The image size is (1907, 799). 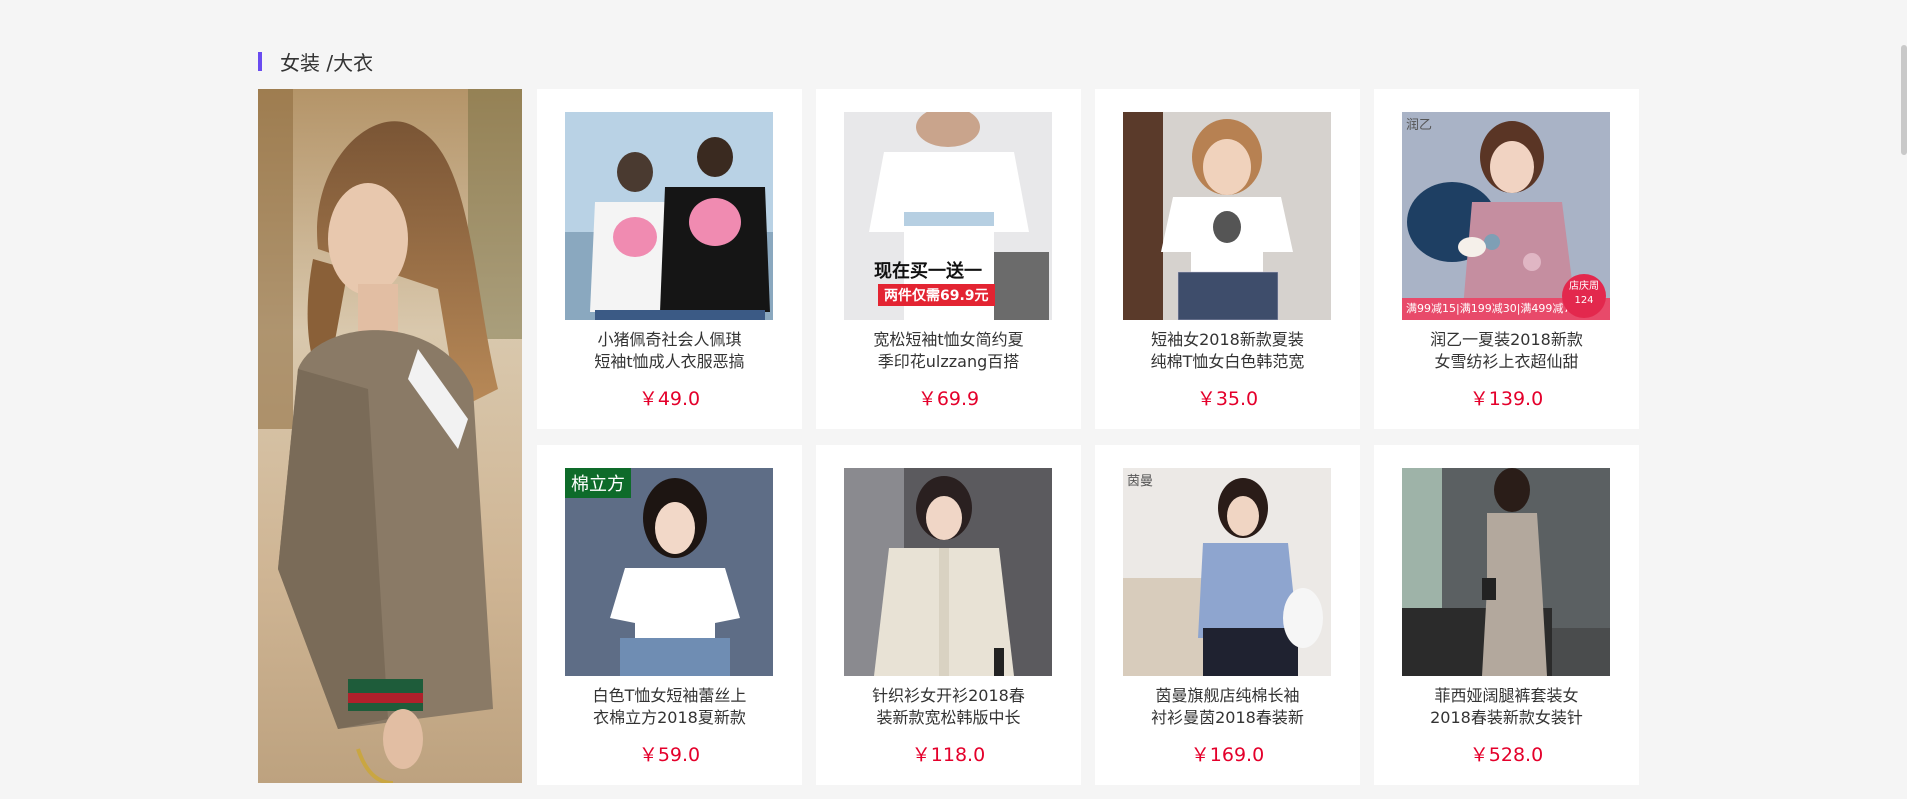 I want to click on brand-badge: 棉立方, so click(x=598, y=483).